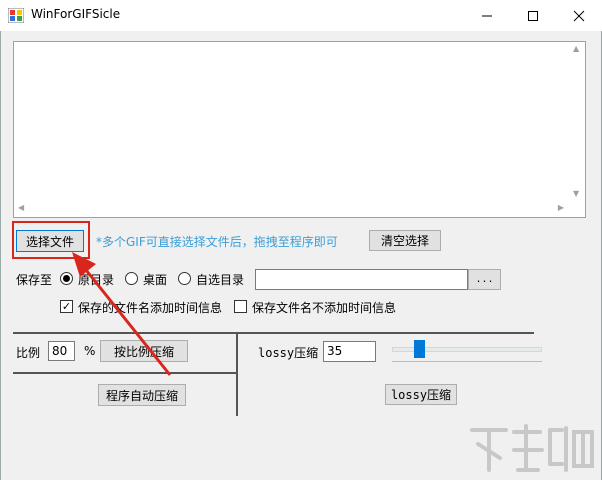 Image resolution: width=602 pixels, height=480 pixels. What do you see at coordinates (122, 314) in the screenshot?
I see `annotation-arrow` at bounding box center [122, 314].